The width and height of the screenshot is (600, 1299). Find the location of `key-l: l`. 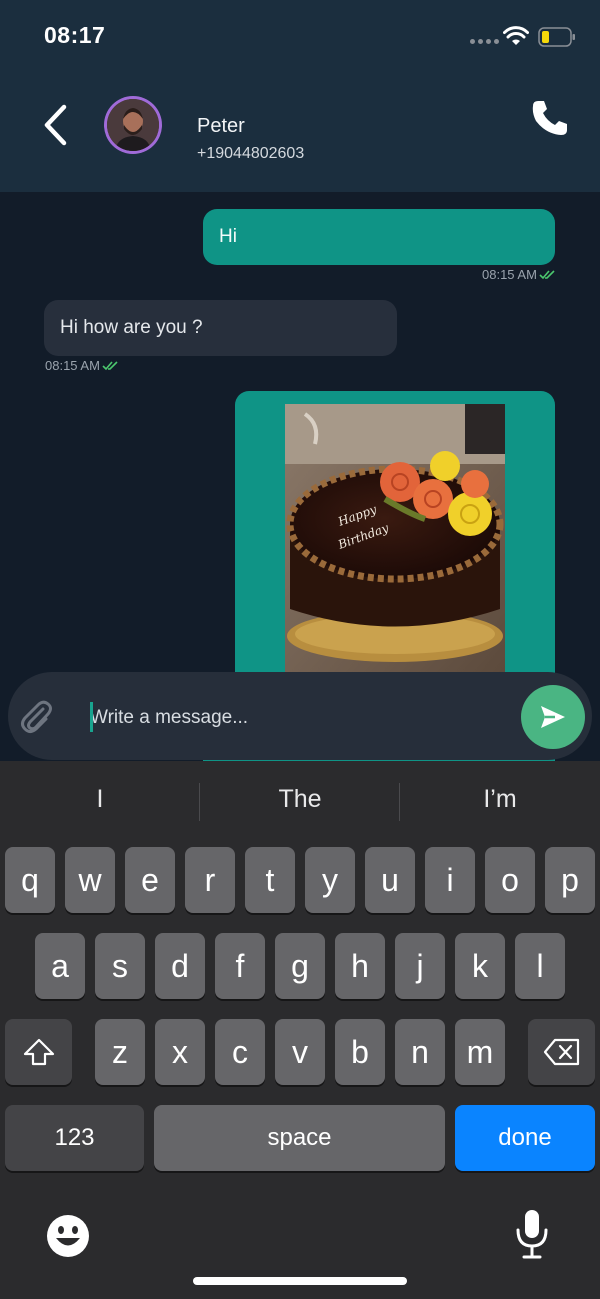

key-l: l is located at coordinates (540, 966).